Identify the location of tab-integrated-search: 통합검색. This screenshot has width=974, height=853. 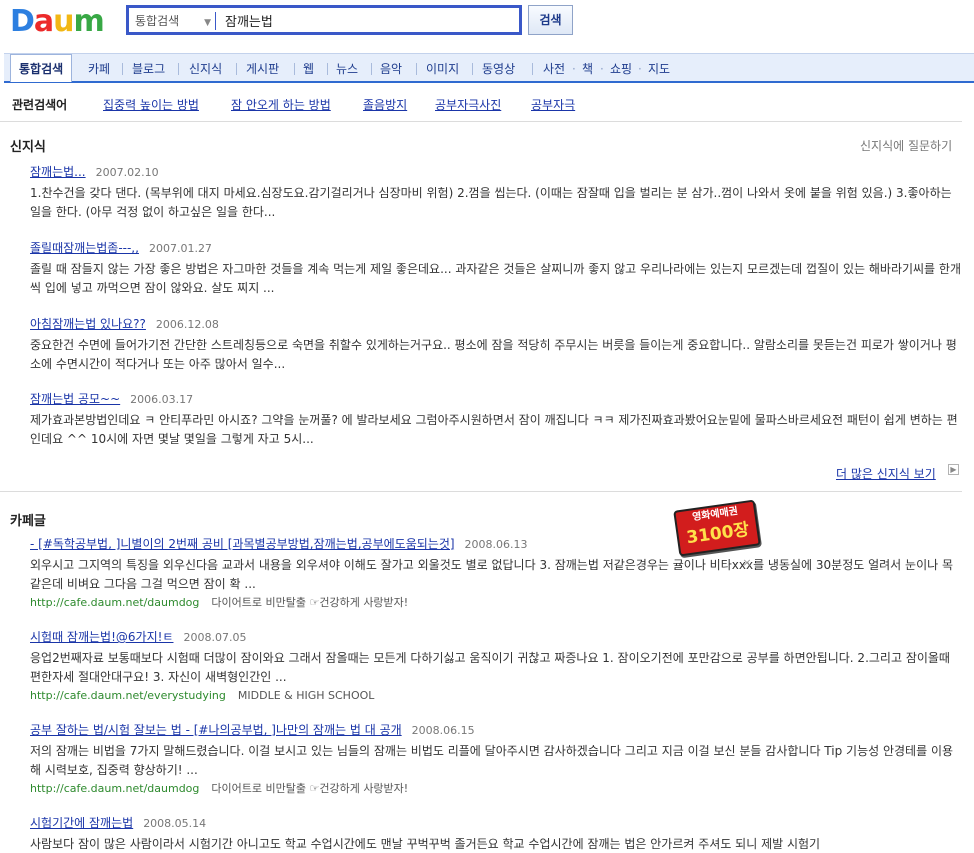
(41, 68).